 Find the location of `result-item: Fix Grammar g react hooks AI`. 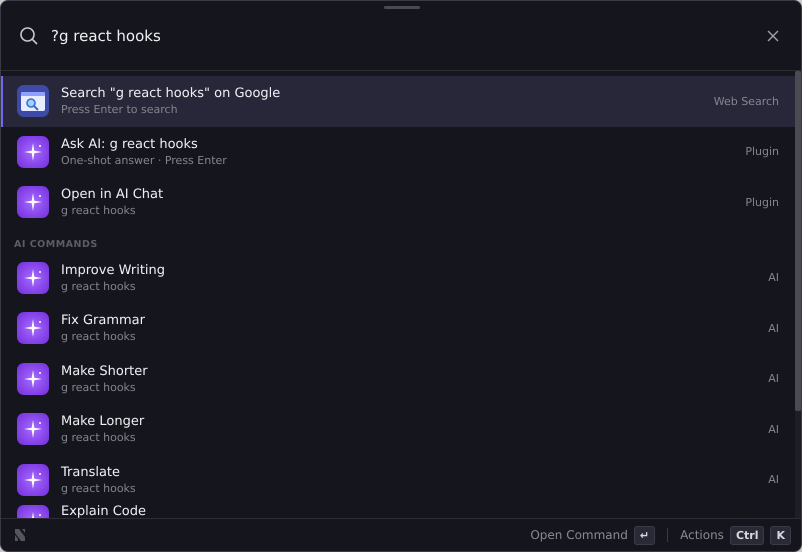

result-item: Fix Grammar g react hooks AI is located at coordinates (398, 328).